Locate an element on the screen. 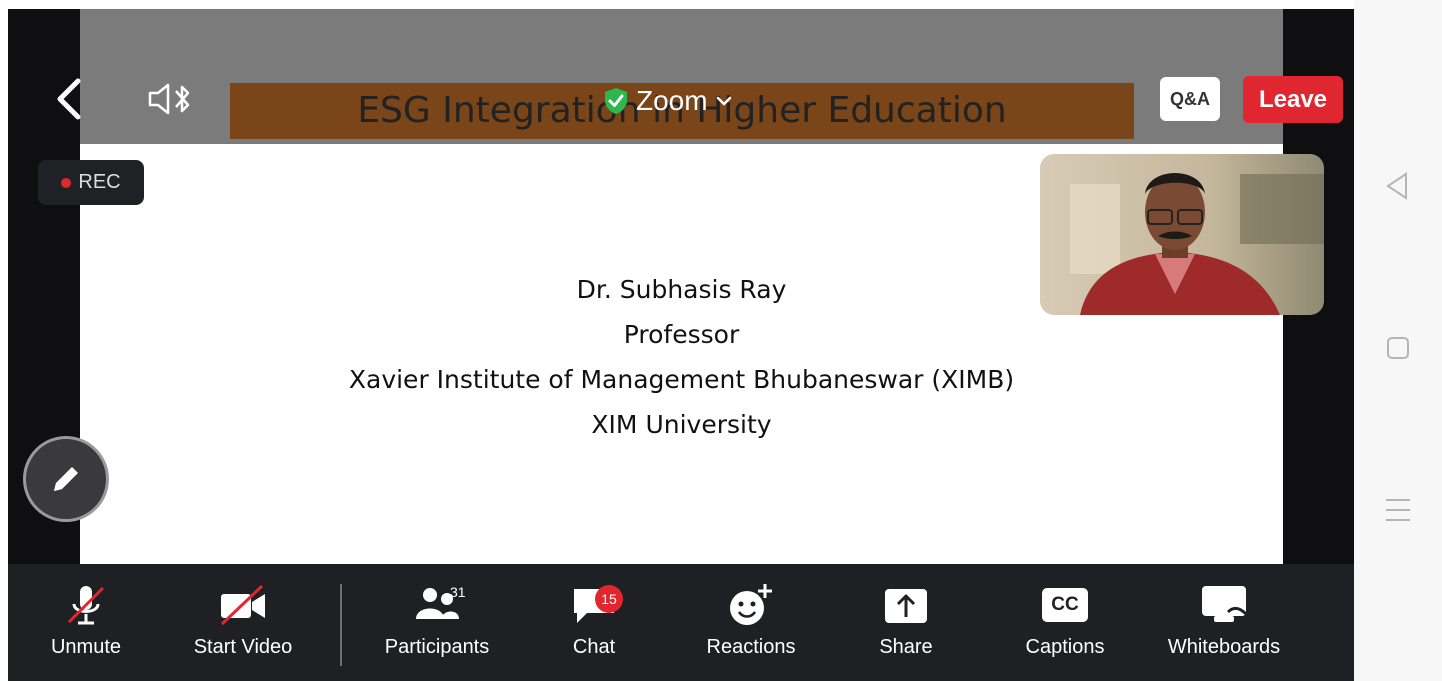 The width and height of the screenshot is (1442, 681). participants-count: 31 is located at coordinates (458, 592).